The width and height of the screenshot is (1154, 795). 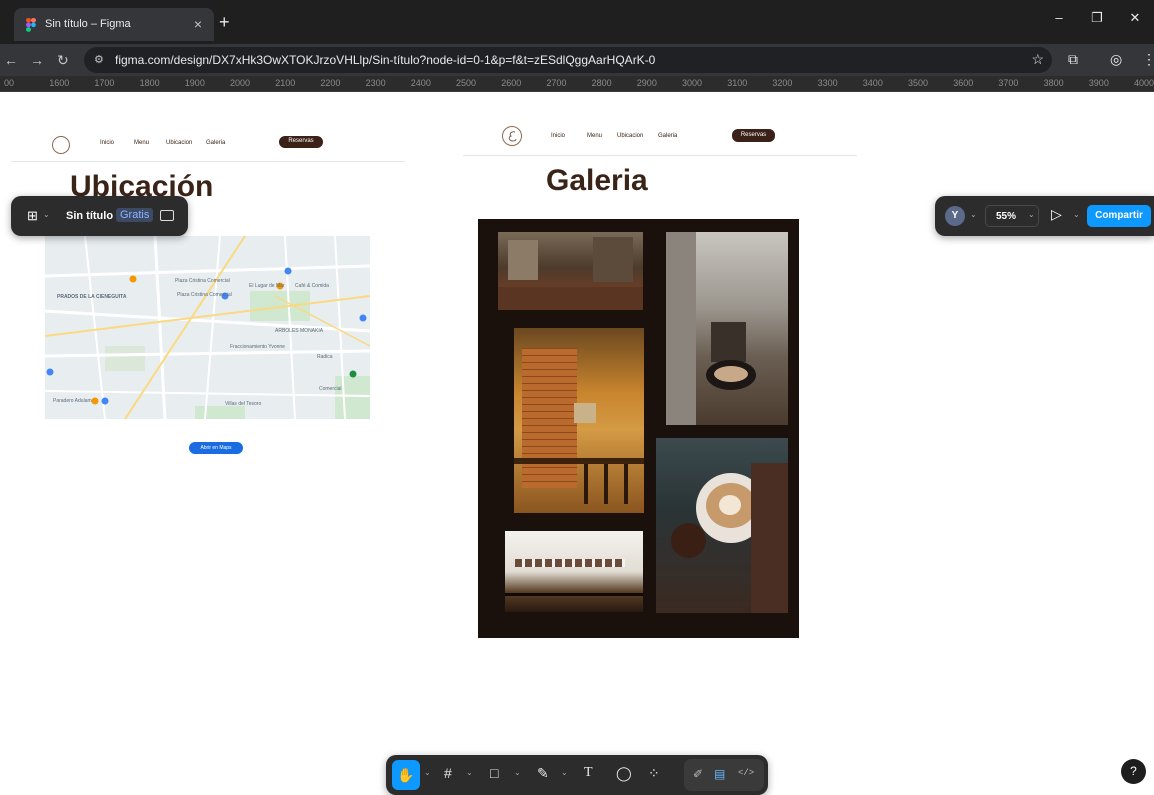 I want to click on text-icon: T, so click(x=588, y=773).